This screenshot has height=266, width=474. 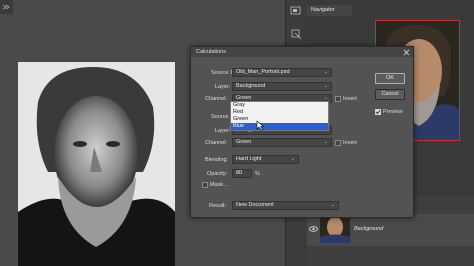 What do you see at coordinates (296, 11) in the screenshot?
I see `navigator-panel-icon` at bounding box center [296, 11].